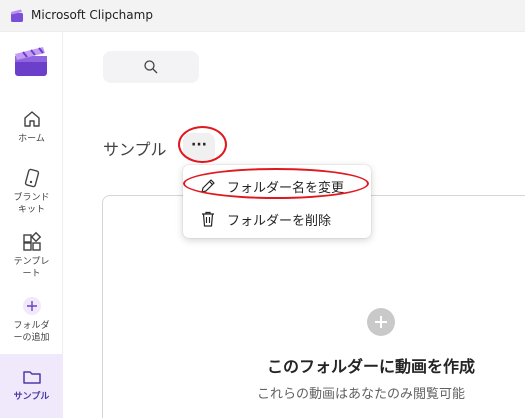  Describe the element at coordinates (262, 16) in the screenshot. I see `title-bar: Microsoft Clipchamp` at that location.